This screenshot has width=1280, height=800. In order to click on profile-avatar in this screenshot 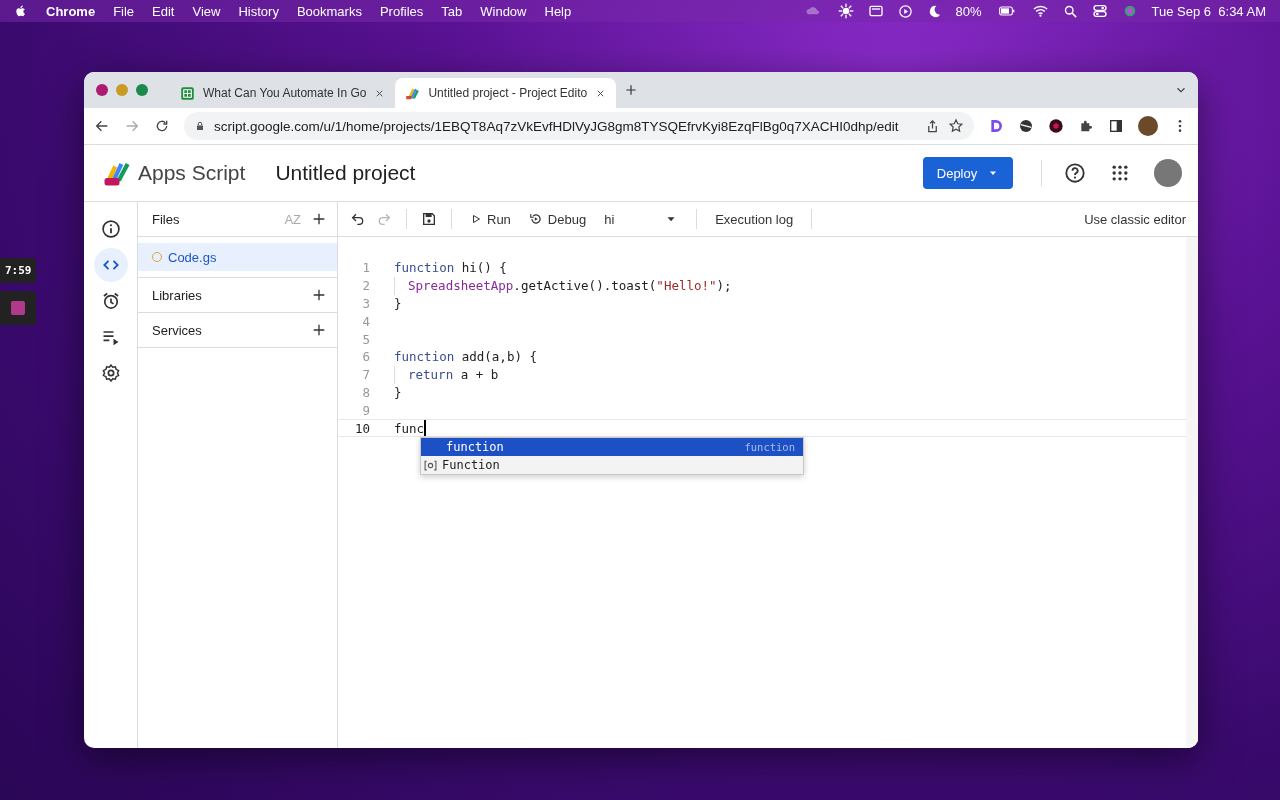, I will do `click(1148, 126)`.